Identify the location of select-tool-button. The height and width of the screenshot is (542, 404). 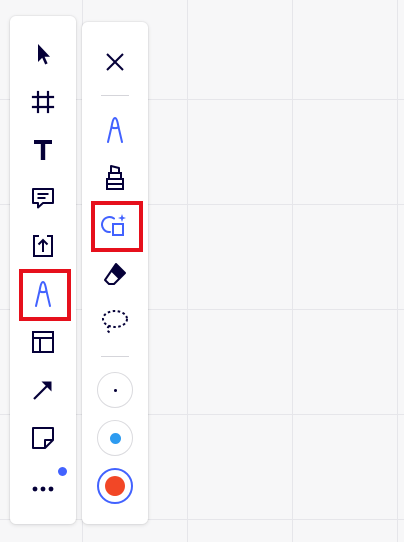
(43, 54).